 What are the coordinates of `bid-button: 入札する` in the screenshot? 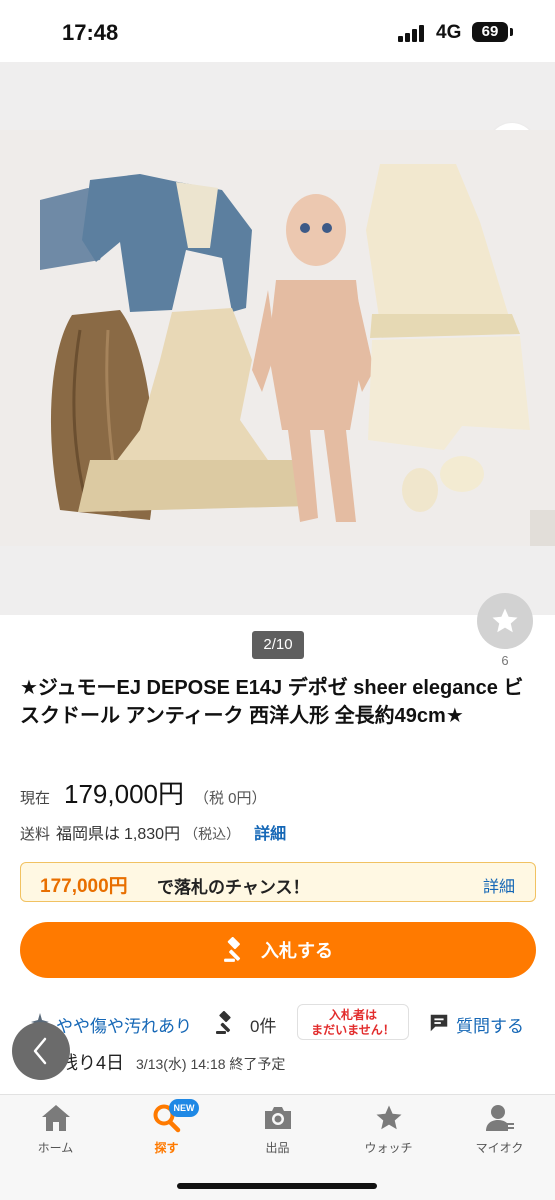 It's located at (278, 950).